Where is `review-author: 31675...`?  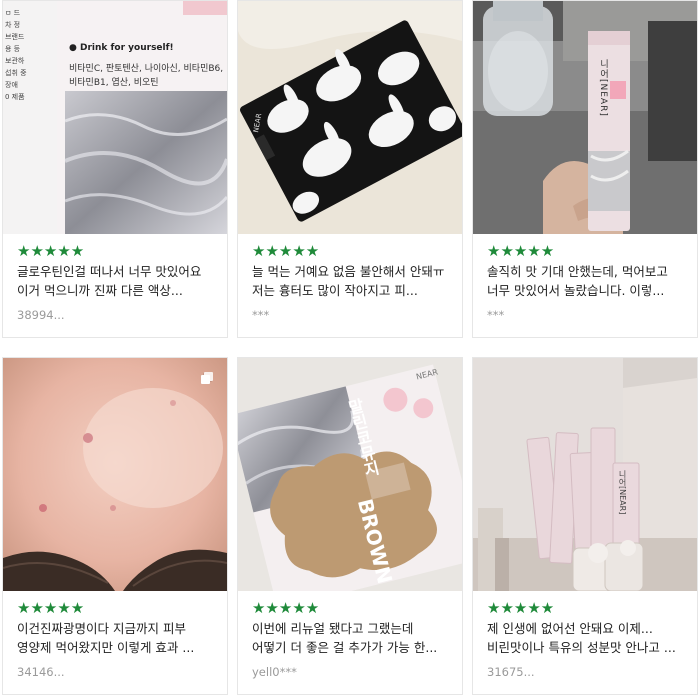
review-author: 31675... is located at coordinates (511, 672).